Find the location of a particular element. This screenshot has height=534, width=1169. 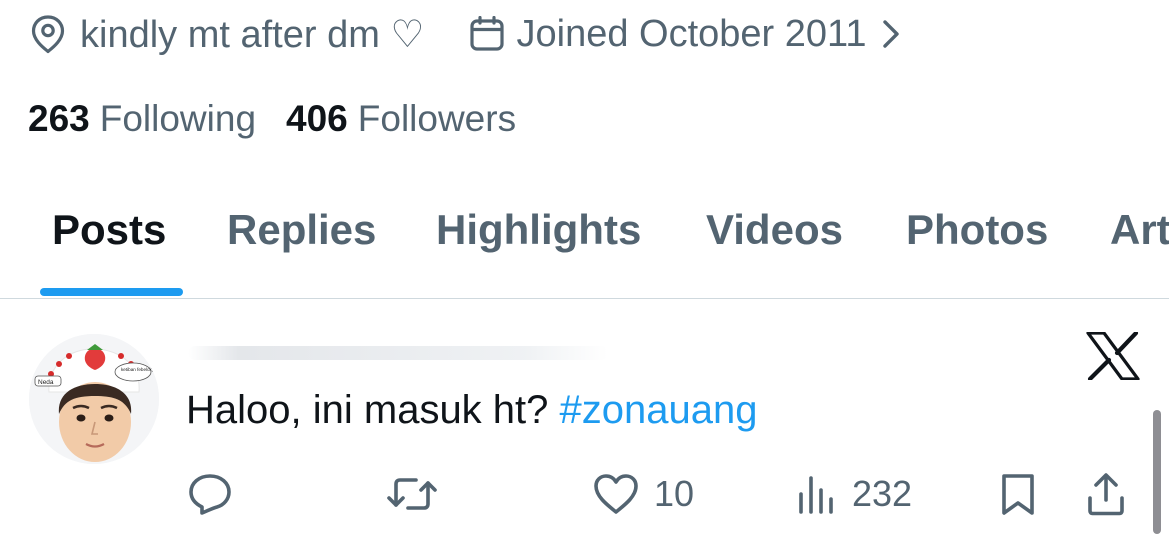

post-actions: 10 232 is located at coordinates (584, 494).